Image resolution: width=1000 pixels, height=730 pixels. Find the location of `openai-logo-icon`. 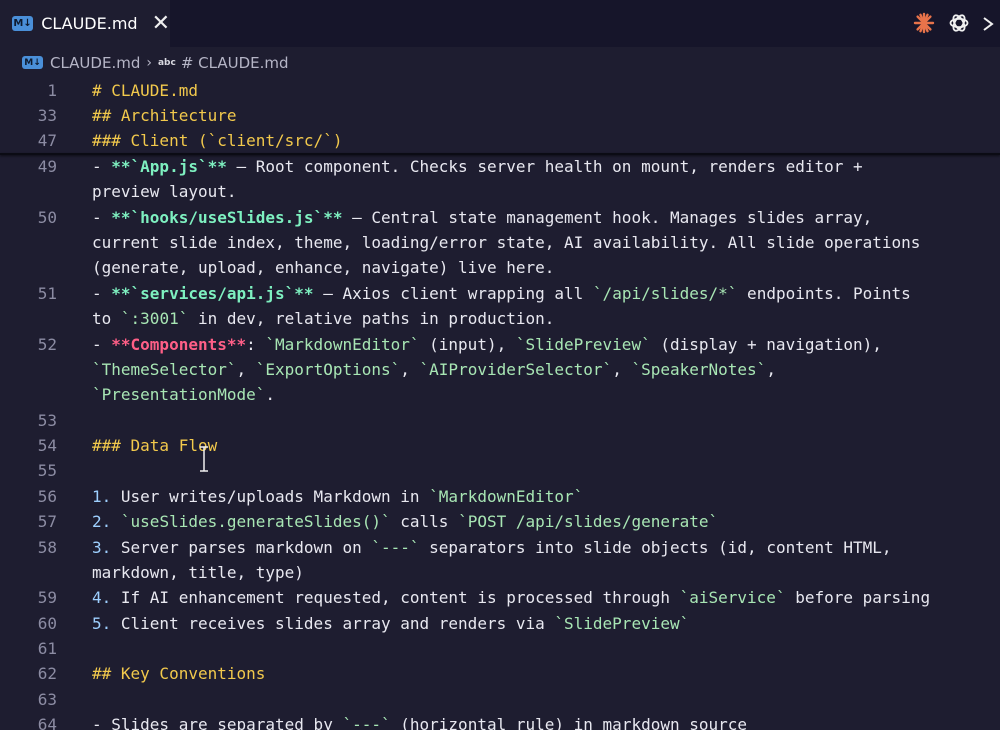

openai-logo-icon is located at coordinates (959, 25).